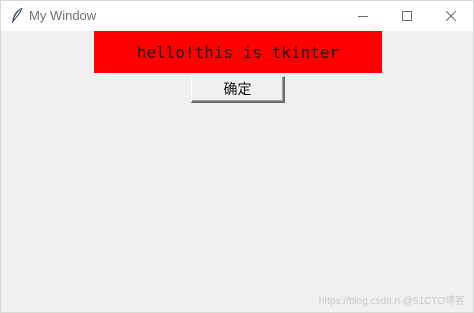  I want to click on maximize-icon, so click(407, 16).